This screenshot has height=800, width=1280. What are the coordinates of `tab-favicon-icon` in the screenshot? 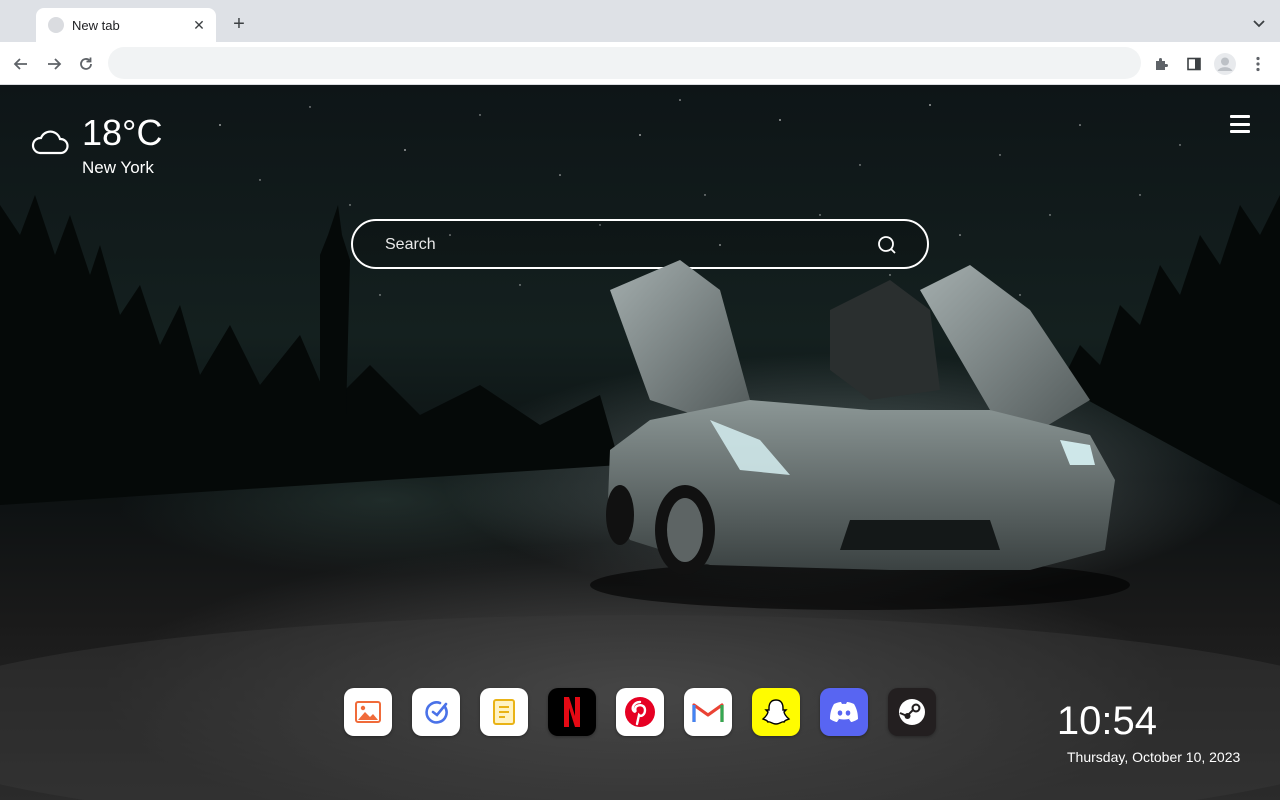 It's located at (56, 25).